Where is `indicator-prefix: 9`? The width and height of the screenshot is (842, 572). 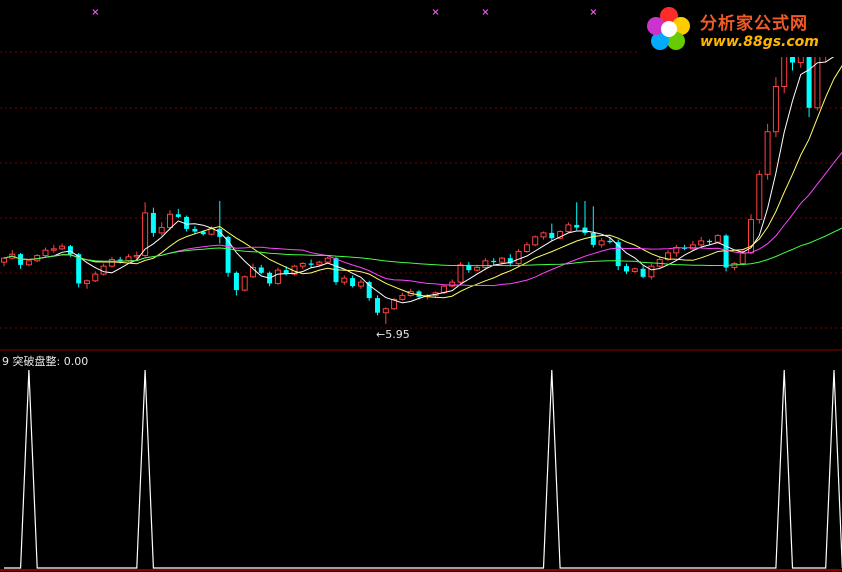 indicator-prefix: 9 is located at coordinates (5, 361).